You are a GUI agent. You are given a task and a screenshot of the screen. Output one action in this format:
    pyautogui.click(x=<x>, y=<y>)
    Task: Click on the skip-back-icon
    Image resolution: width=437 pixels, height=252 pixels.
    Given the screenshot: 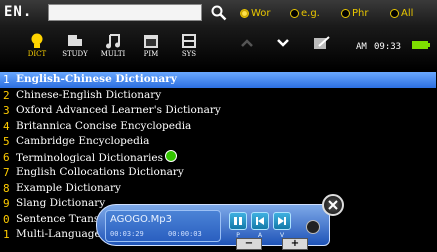 What is the action you would take?
    pyautogui.click(x=260, y=221)
    